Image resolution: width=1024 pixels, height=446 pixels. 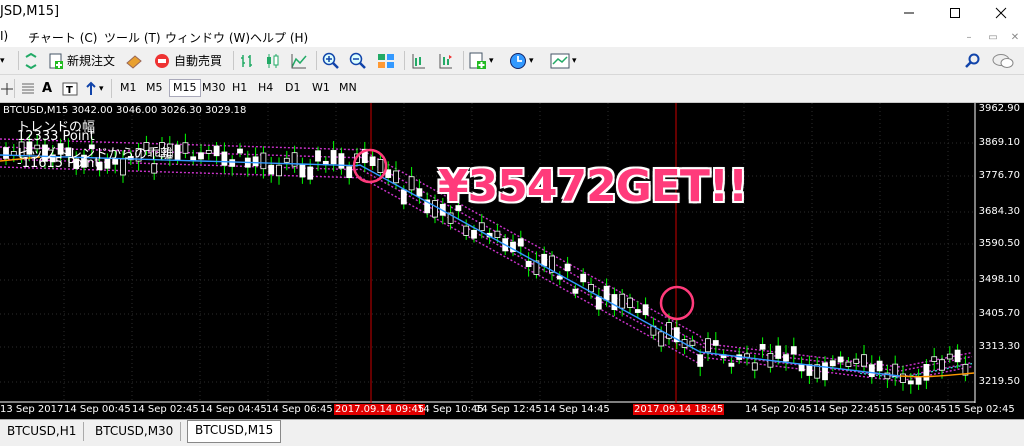 I want to click on time-axis-label: 14 Sep 06:45, so click(x=299, y=409).